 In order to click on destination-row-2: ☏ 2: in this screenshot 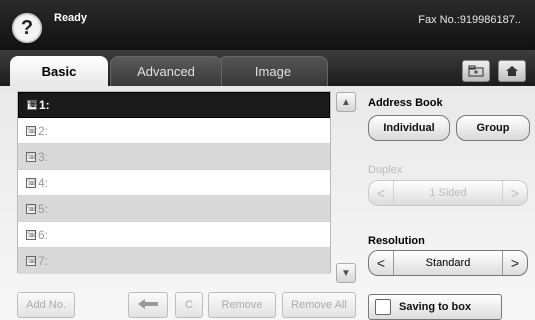, I will do `click(174, 131)`.